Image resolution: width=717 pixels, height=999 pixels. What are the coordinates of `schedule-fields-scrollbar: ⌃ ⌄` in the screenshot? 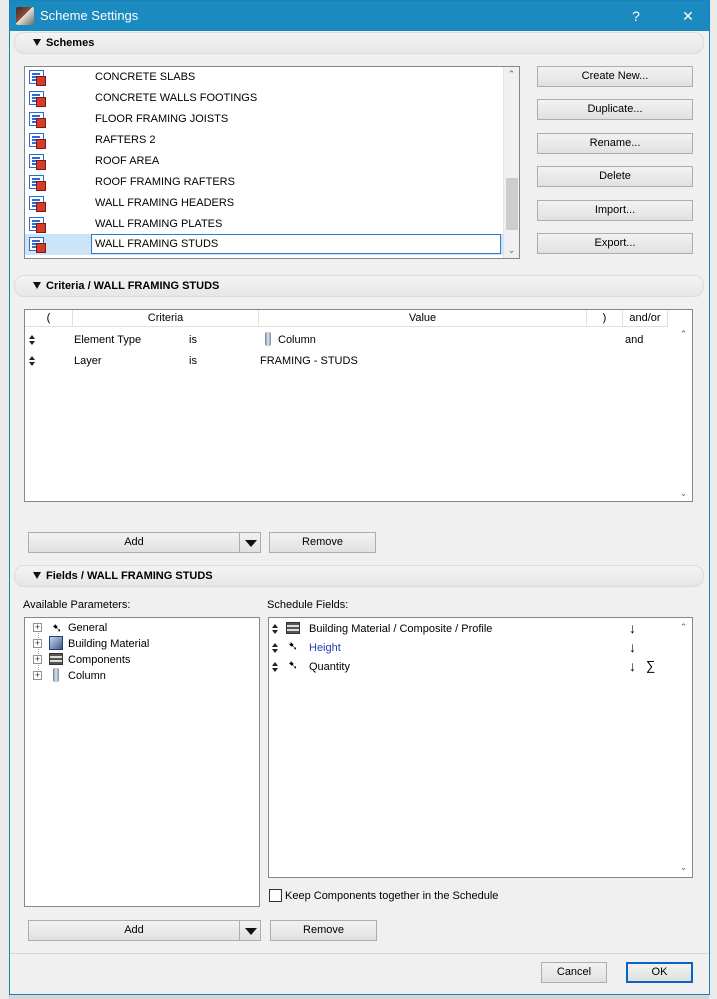 It's located at (684, 747).